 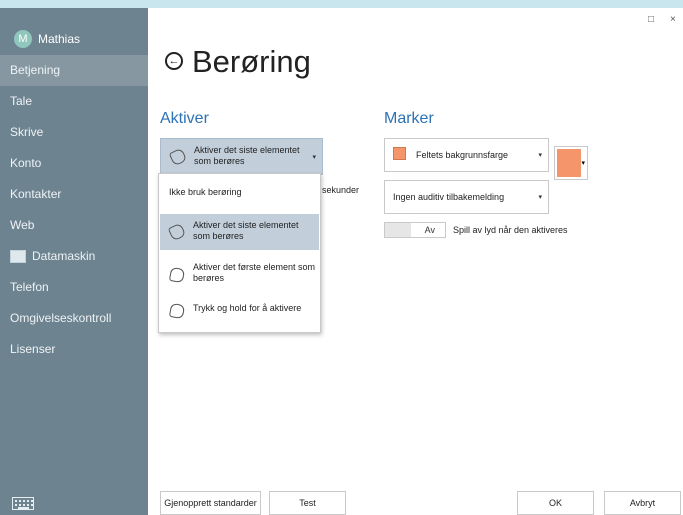 What do you see at coordinates (239, 232) in the screenshot?
I see `menu-item-activate-last: Aktiver det siste elementet som berøres` at bounding box center [239, 232].